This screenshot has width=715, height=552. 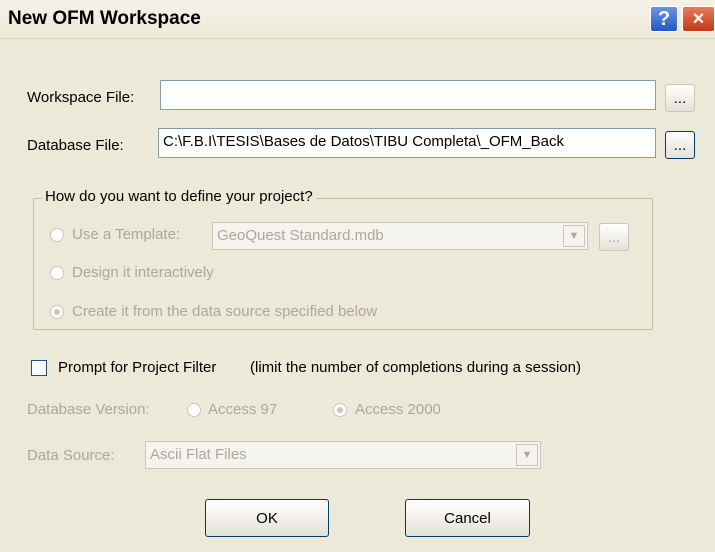 I want to click on template-value: GeoQuest Standard.mdb, so click(x=300, y=235).